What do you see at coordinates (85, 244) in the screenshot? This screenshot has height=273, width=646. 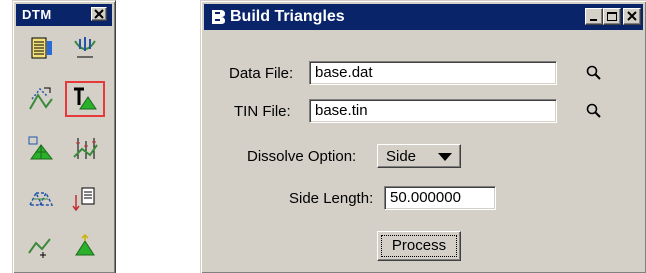 I see `drape-surface-icon` at bounding box center [85, 244].